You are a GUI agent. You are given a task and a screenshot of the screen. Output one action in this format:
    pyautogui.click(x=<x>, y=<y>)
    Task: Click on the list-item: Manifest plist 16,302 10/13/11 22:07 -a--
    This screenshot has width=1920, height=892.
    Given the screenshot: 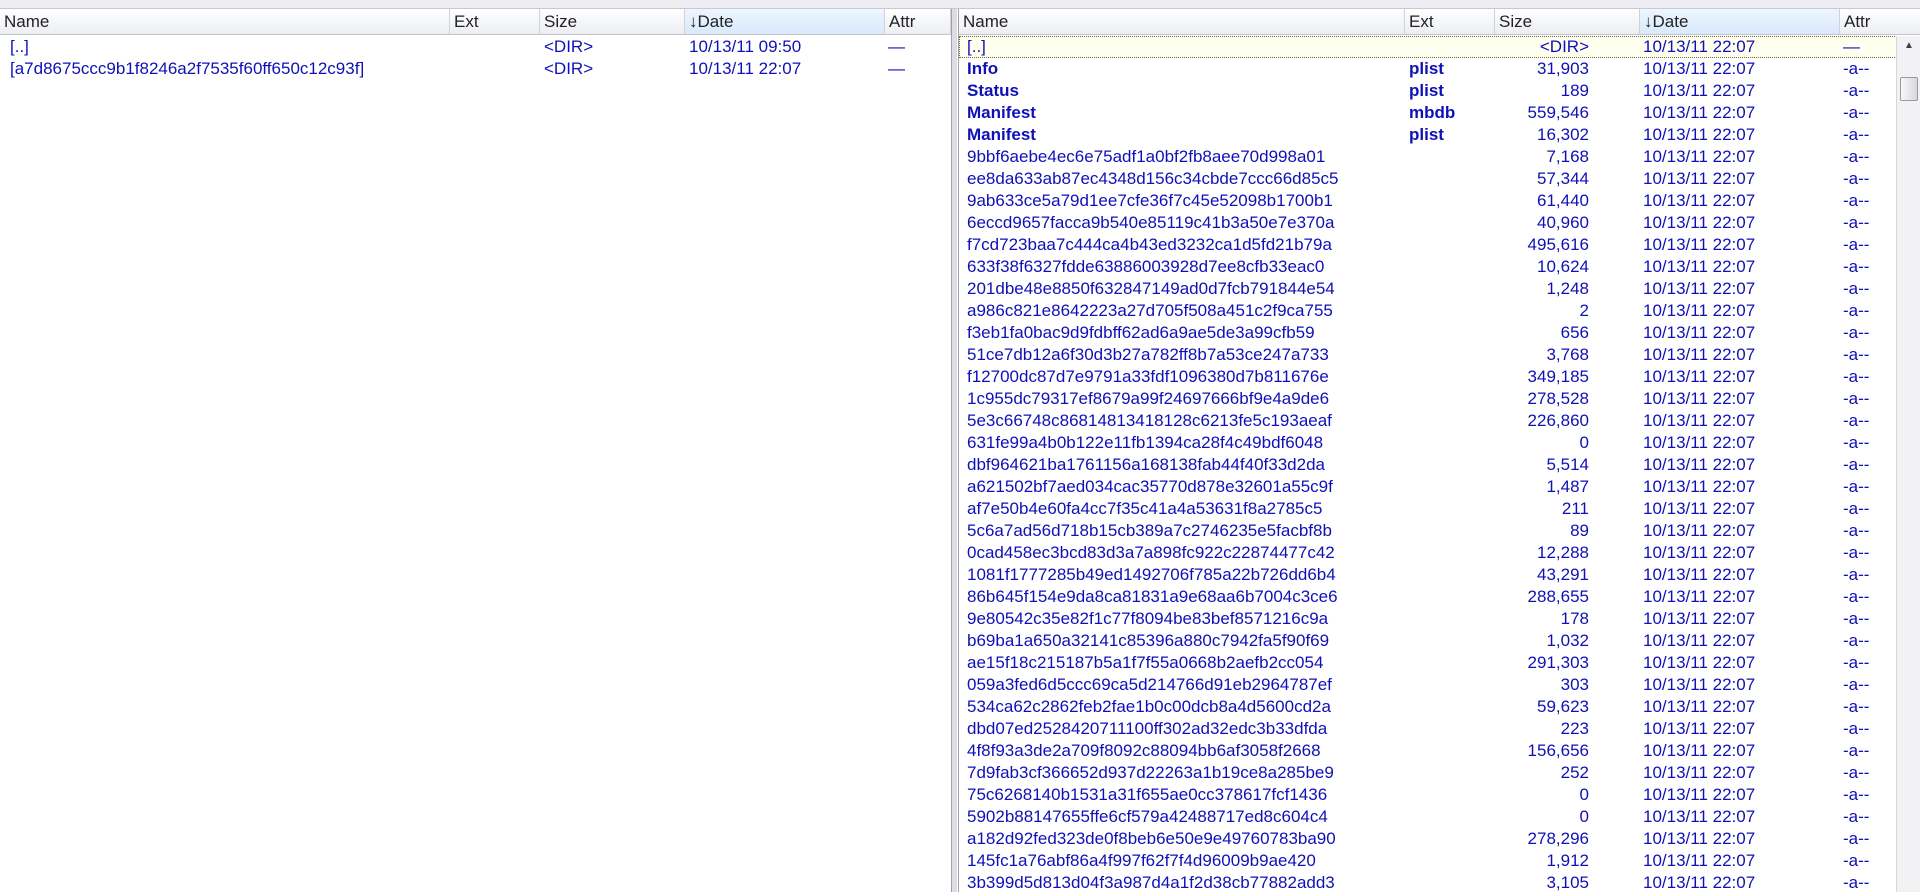 What is the action you would take?
    pyautogui.click(x=1439, y=135)
    